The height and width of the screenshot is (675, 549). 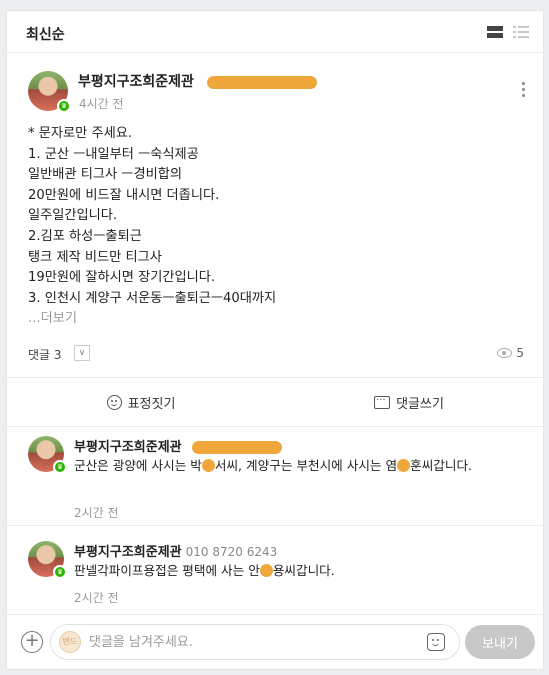 I want to click on post-line: 일반배관 티그사 ㅡ경비합의, so click(x=105, y=175).